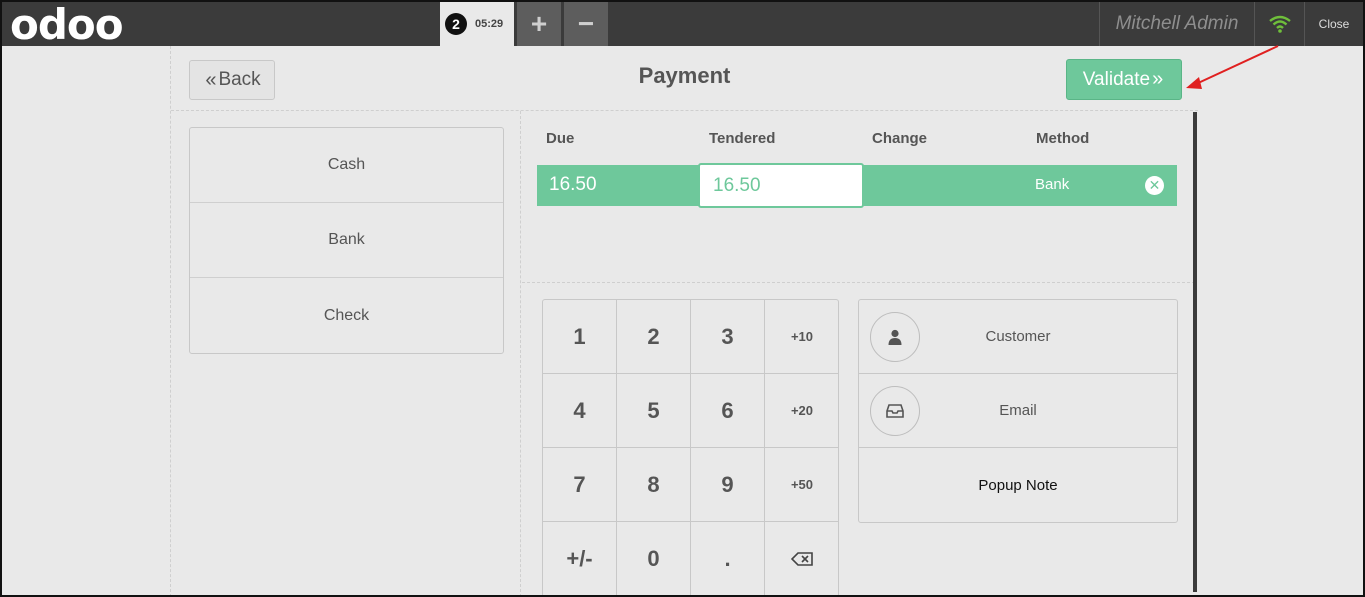 This screenshot has width=1365, height=597. I want to click on tendered-input: 16.50, so click(781, 185).